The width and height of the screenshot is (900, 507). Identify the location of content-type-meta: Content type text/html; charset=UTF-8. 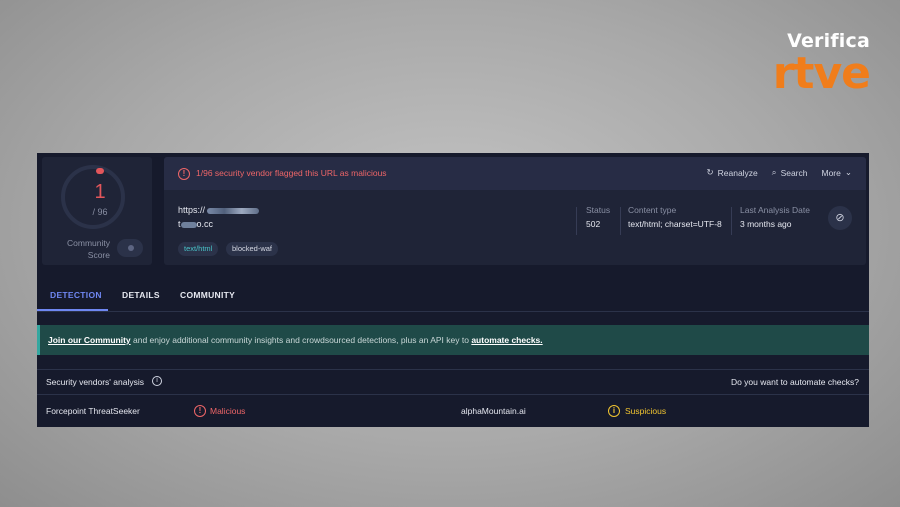
(675, 217).